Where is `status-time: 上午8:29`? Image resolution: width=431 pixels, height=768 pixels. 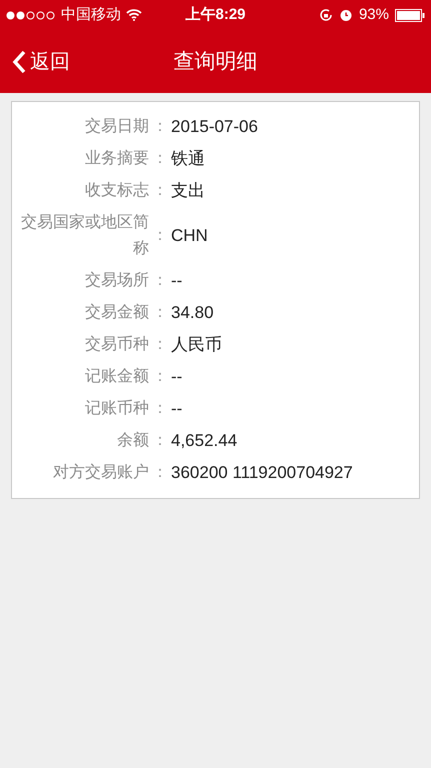
status-time: 上午8:29 is located at coordinates (215, 14).